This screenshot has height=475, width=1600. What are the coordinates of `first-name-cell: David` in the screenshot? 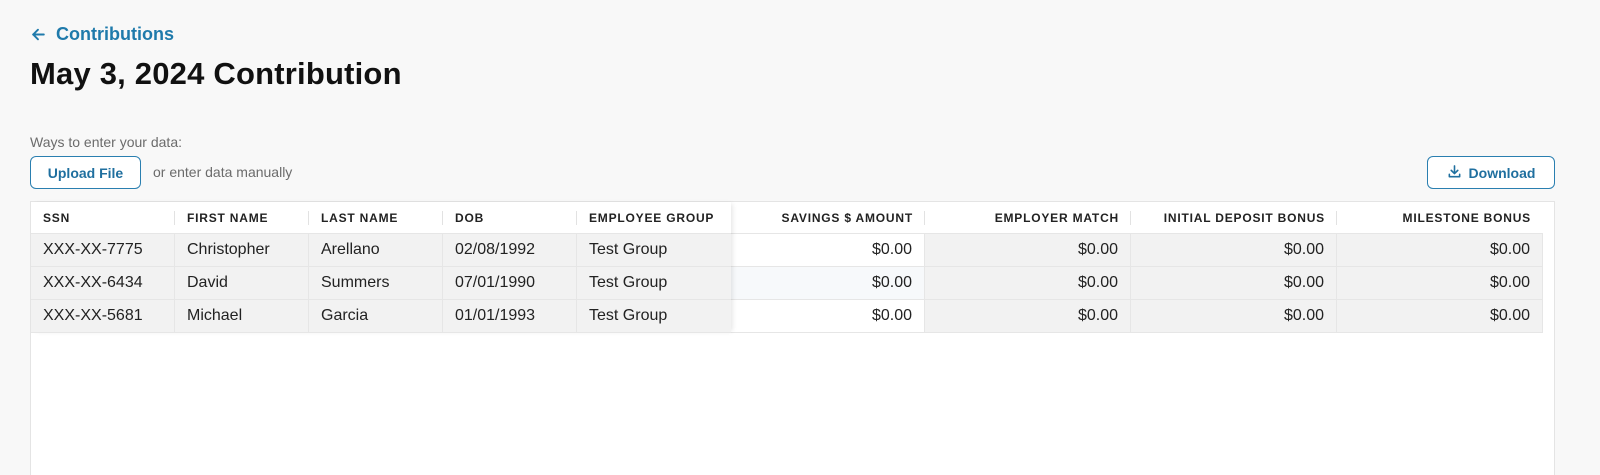 It's located at (242, 283).